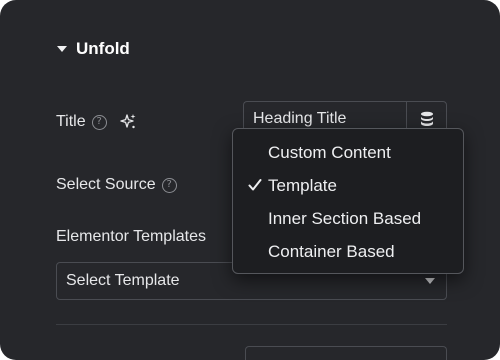  I want to click on option-label: Custom Content, so click(329, 152).